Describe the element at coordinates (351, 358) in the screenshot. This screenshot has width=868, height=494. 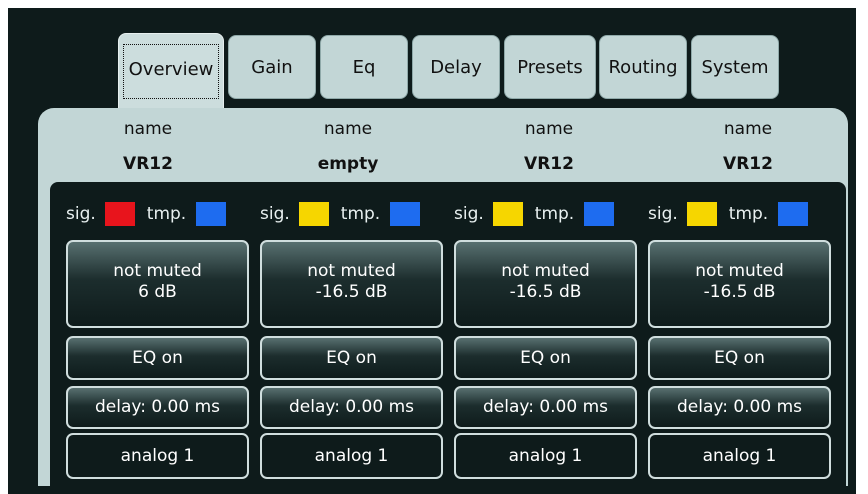
I see `channel-2-eq-button: EQ on` at that location.